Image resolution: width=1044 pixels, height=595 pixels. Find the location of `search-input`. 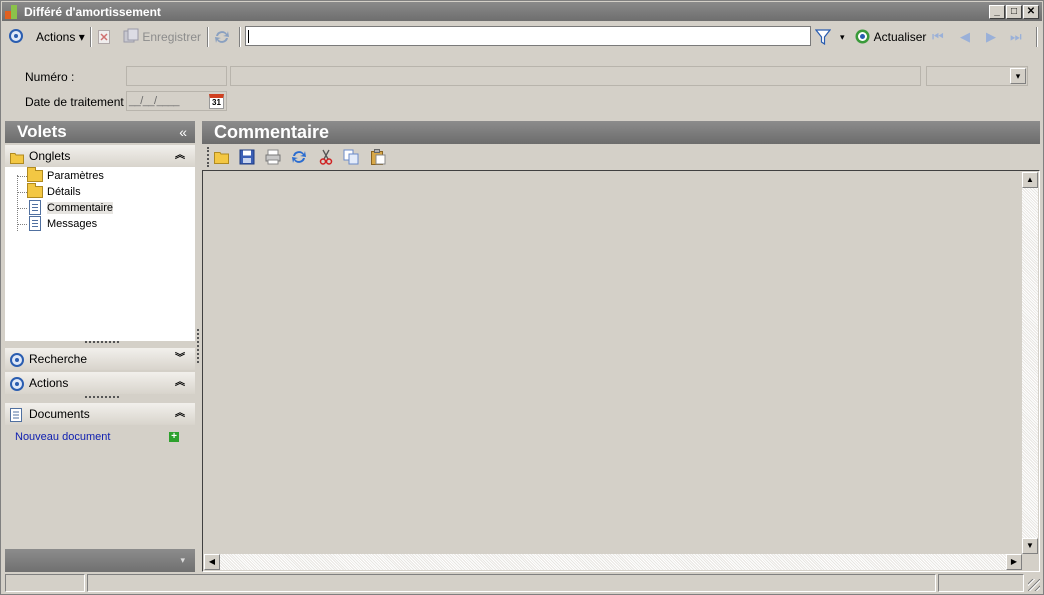

search-input is located at coordinates (528, 36).